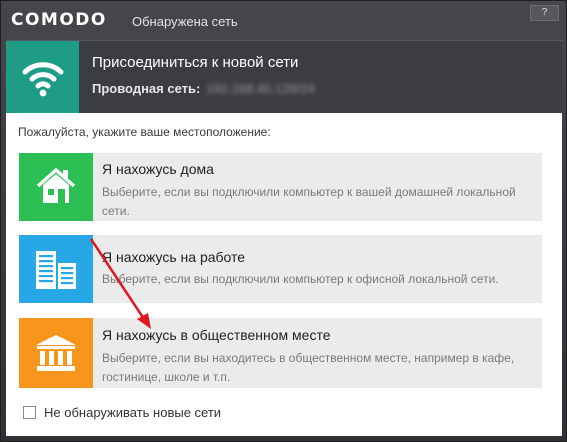  I want to click on help-button: ?, so click(544, 13).